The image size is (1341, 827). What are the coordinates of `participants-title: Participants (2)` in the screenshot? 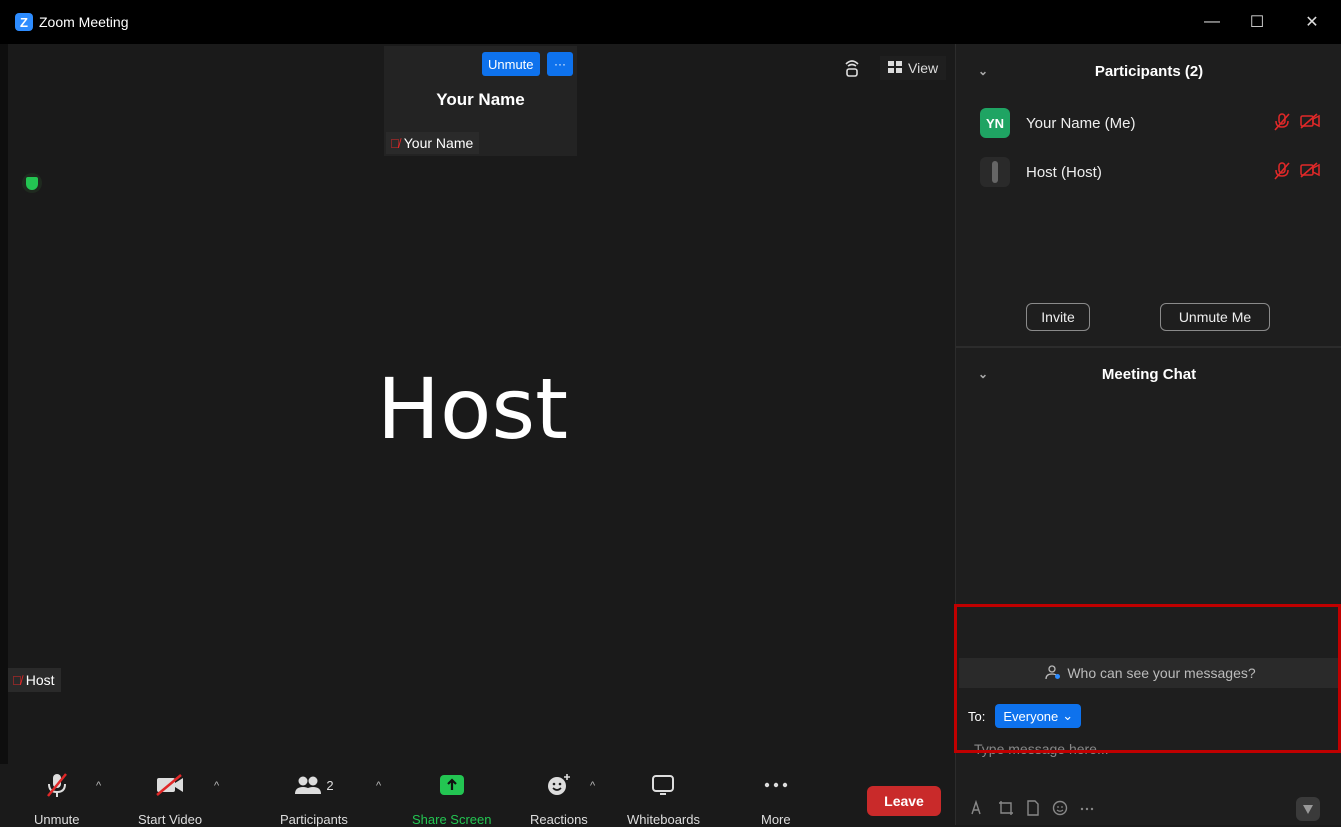 It's located at (1149, 71).